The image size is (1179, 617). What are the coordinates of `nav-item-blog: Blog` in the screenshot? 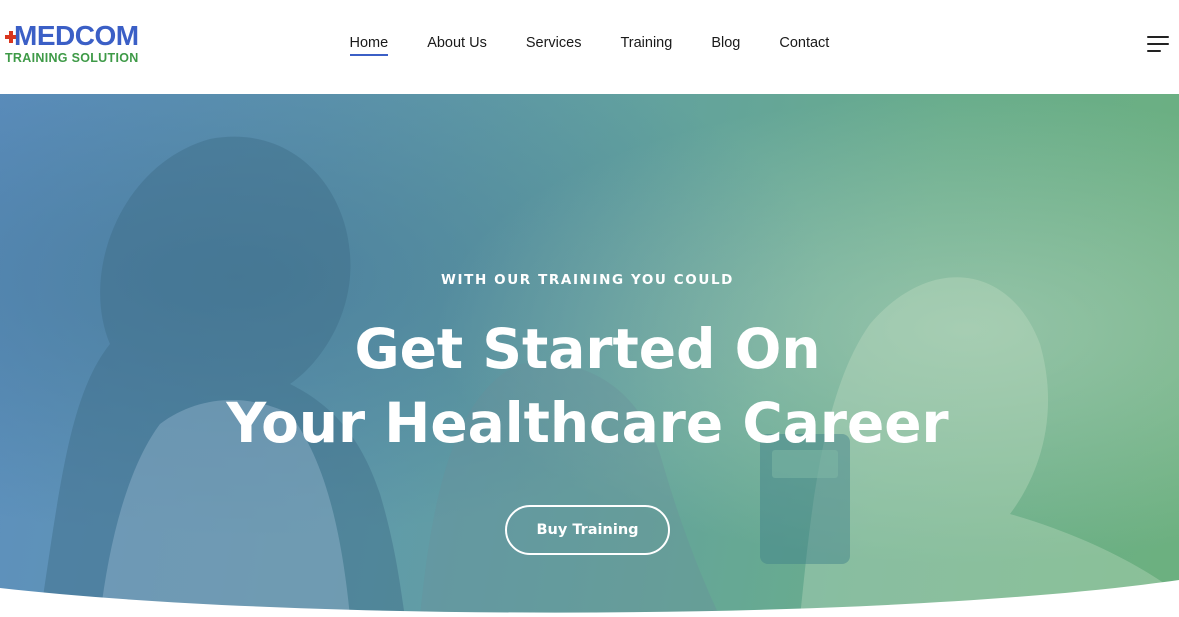 It's located at (726, 43).